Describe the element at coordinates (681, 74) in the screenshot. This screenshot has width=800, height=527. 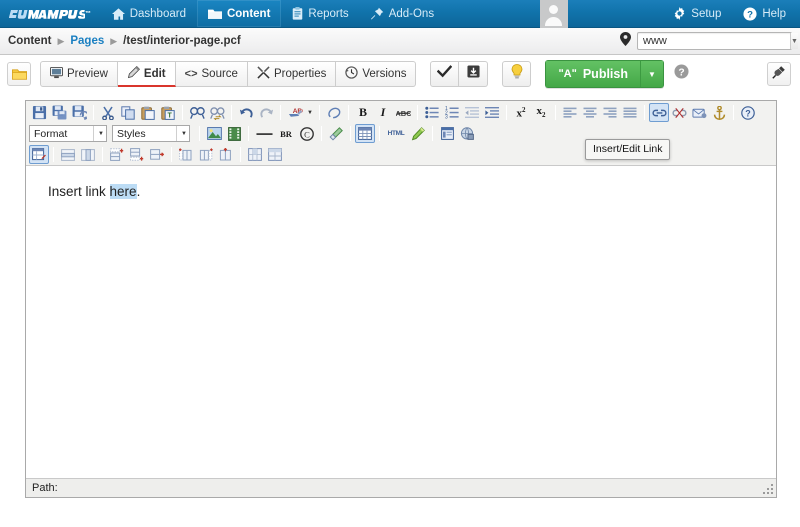
I see `publish-help-button: ?` at that location.